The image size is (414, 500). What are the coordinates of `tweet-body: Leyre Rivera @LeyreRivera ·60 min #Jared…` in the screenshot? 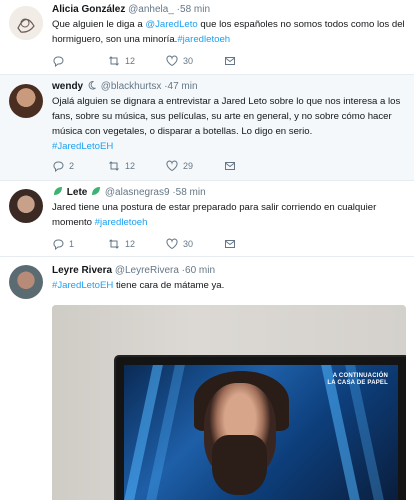 It's located at (229, 278).